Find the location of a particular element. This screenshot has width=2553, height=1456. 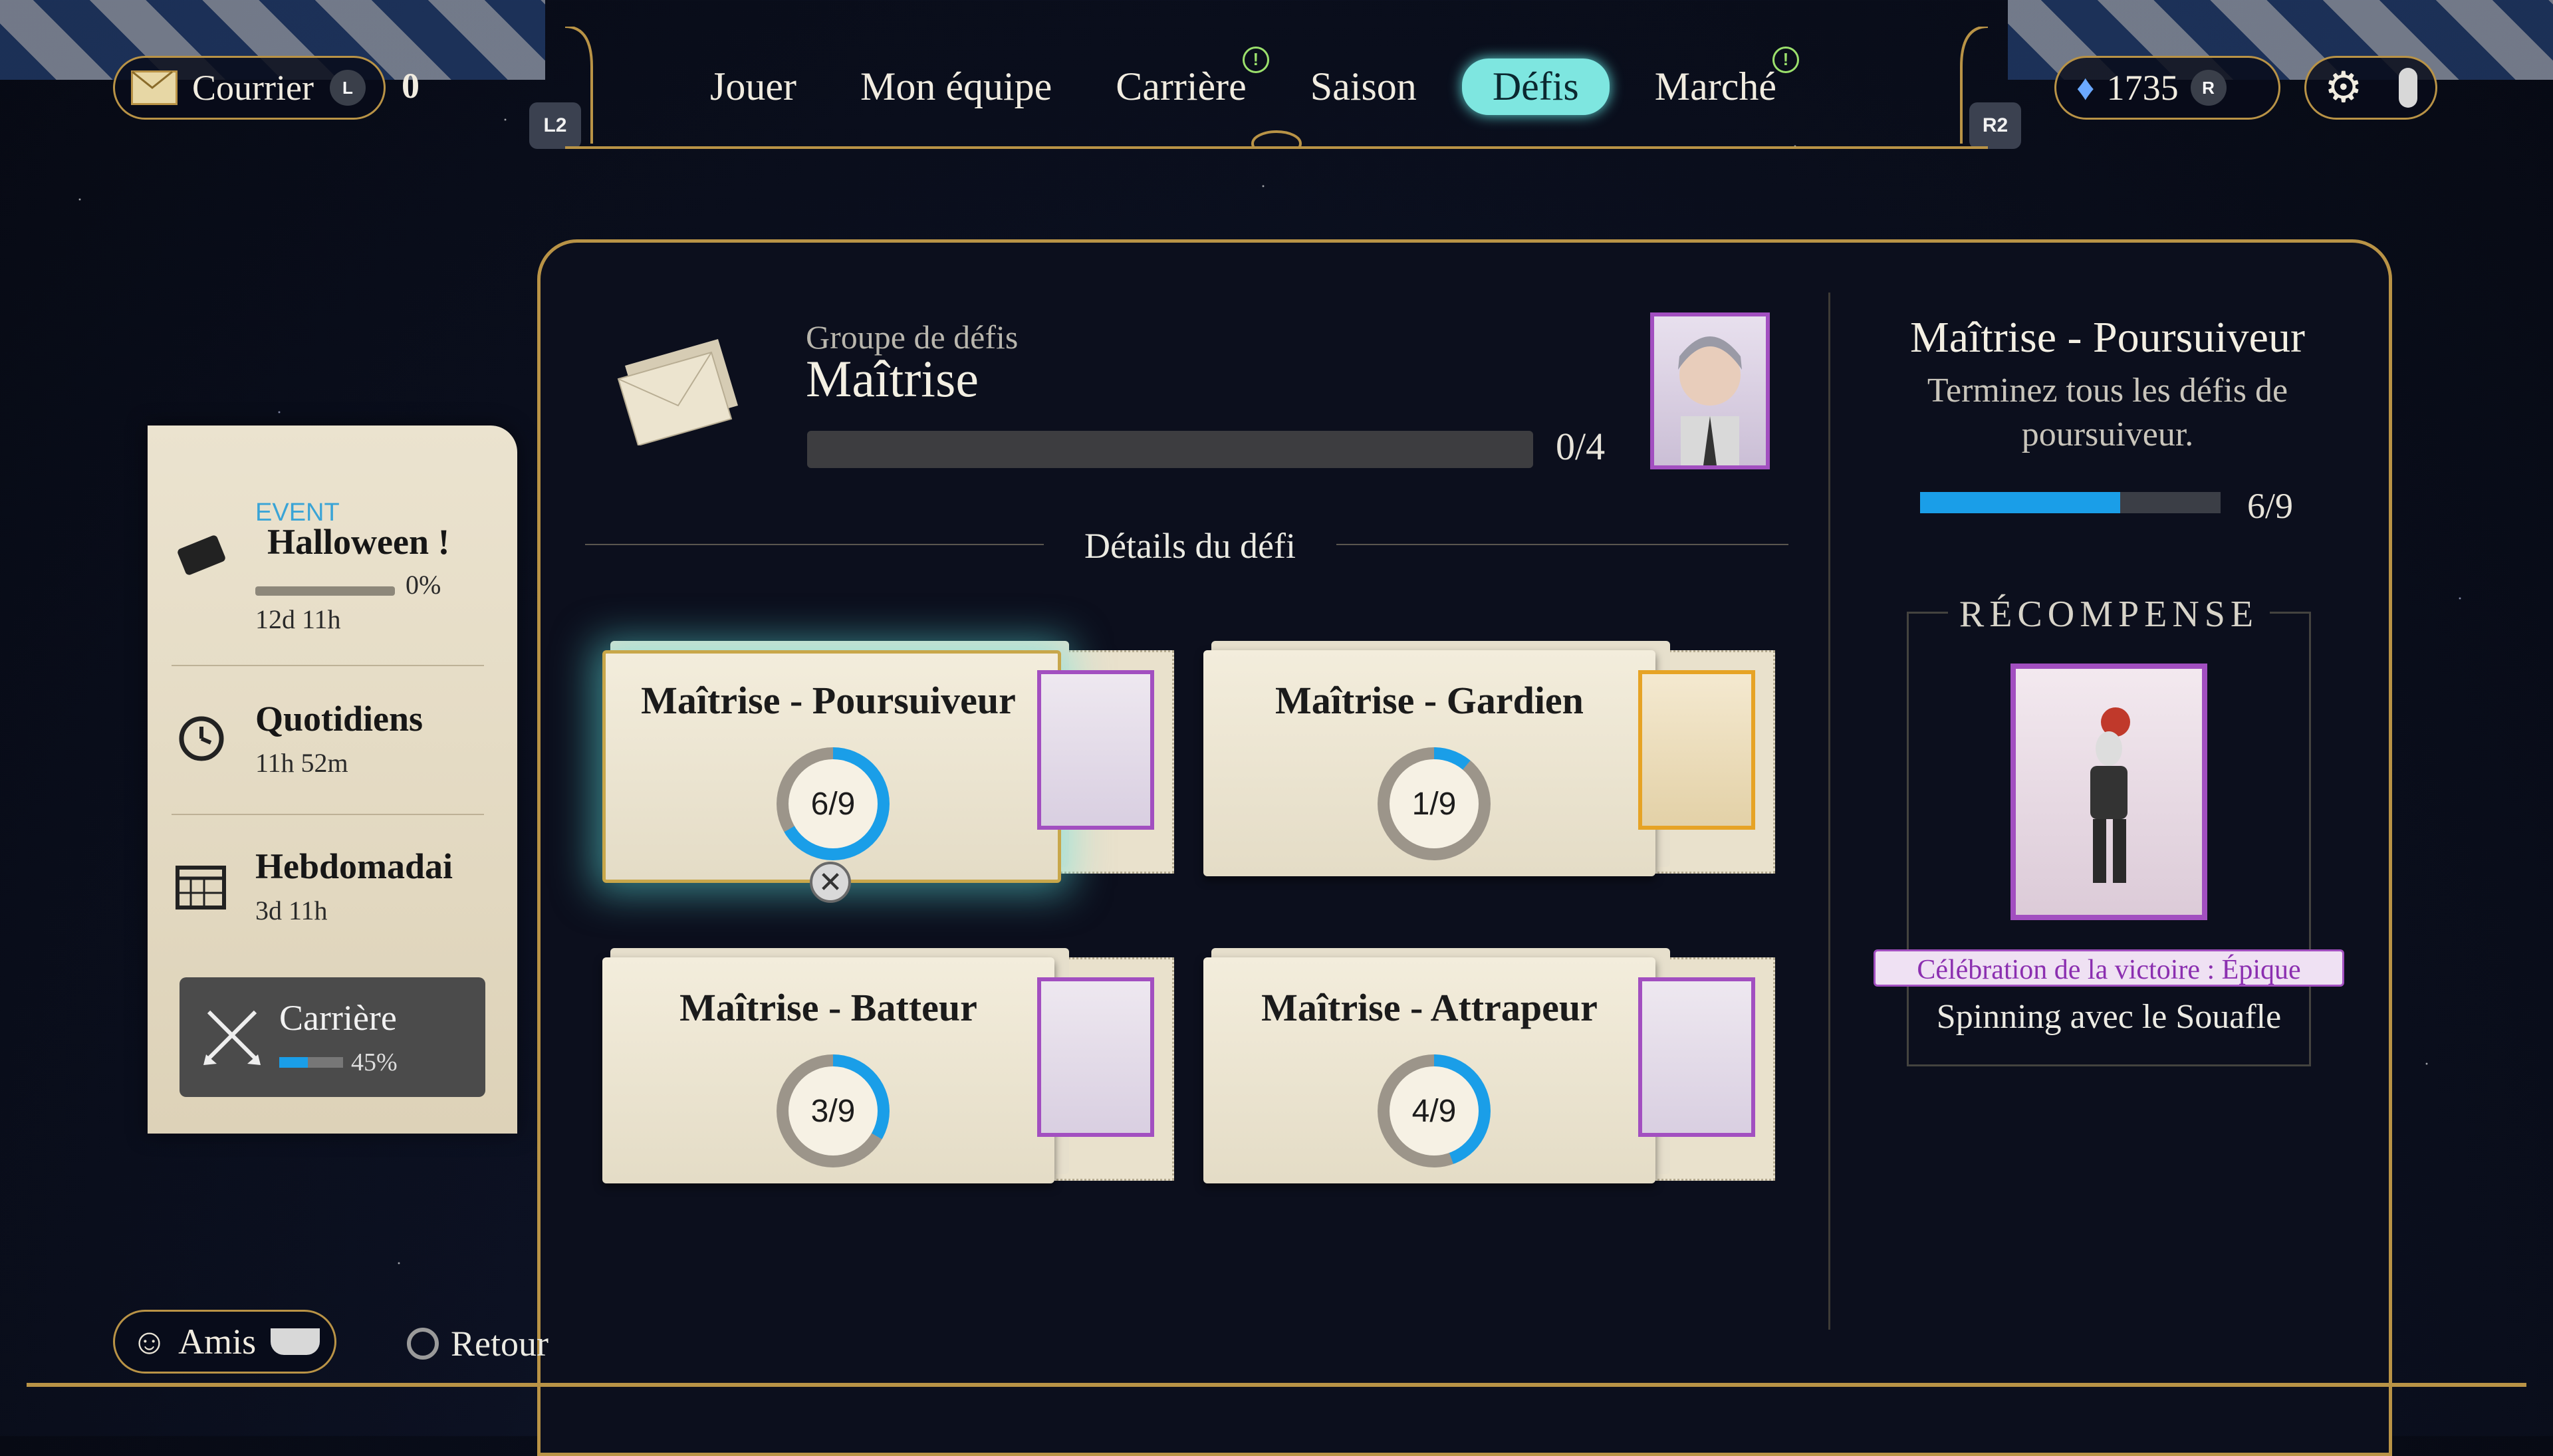

friends-button: ☺ Amis is located at coordinates (224, 1342).